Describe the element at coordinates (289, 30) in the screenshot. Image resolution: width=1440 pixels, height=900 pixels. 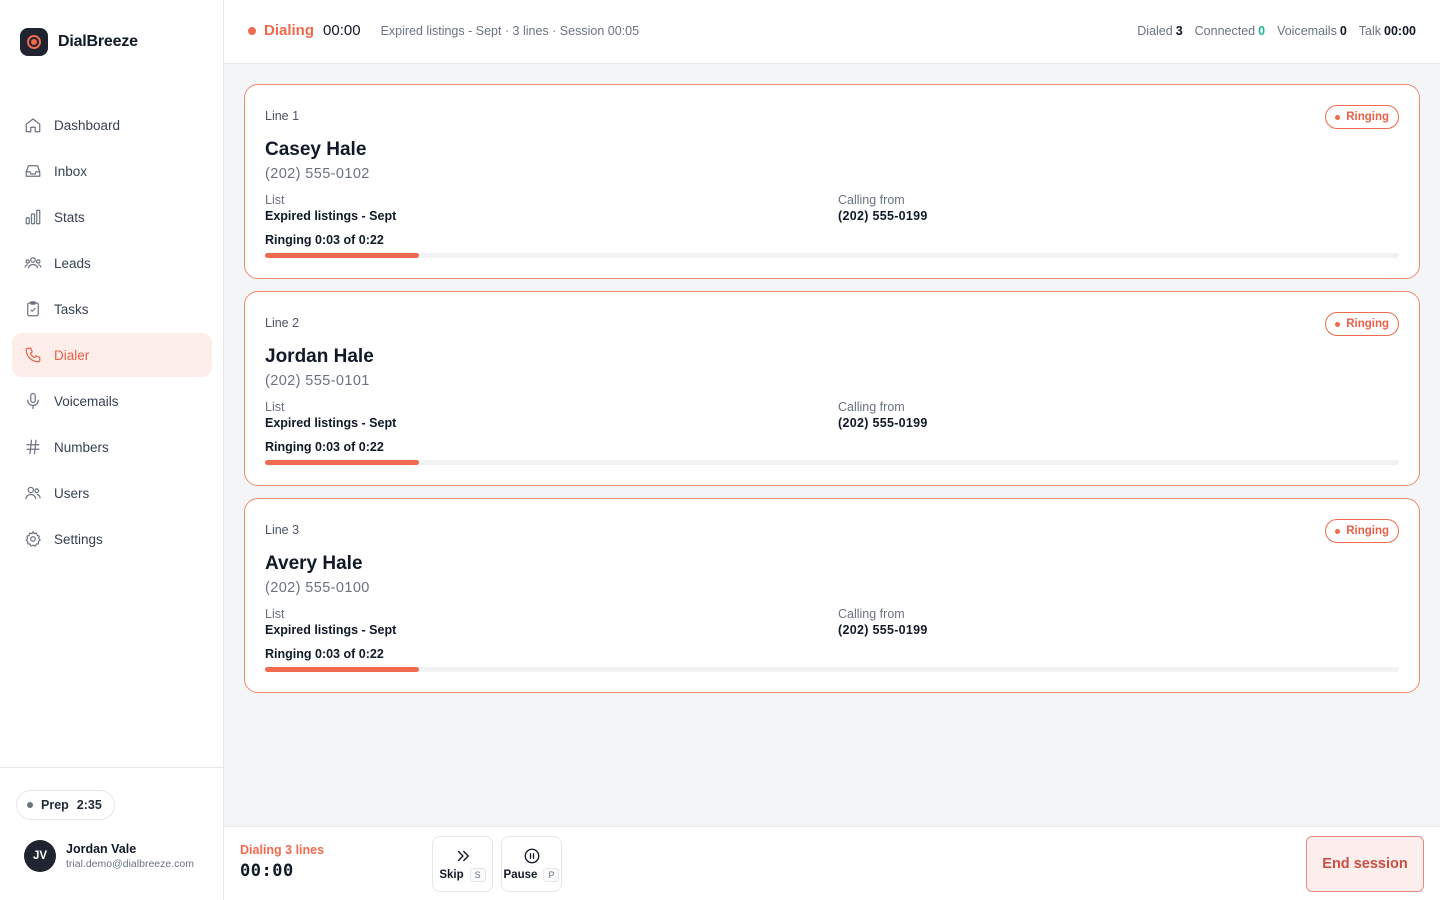
I see `status-label: Dialing` at that location.